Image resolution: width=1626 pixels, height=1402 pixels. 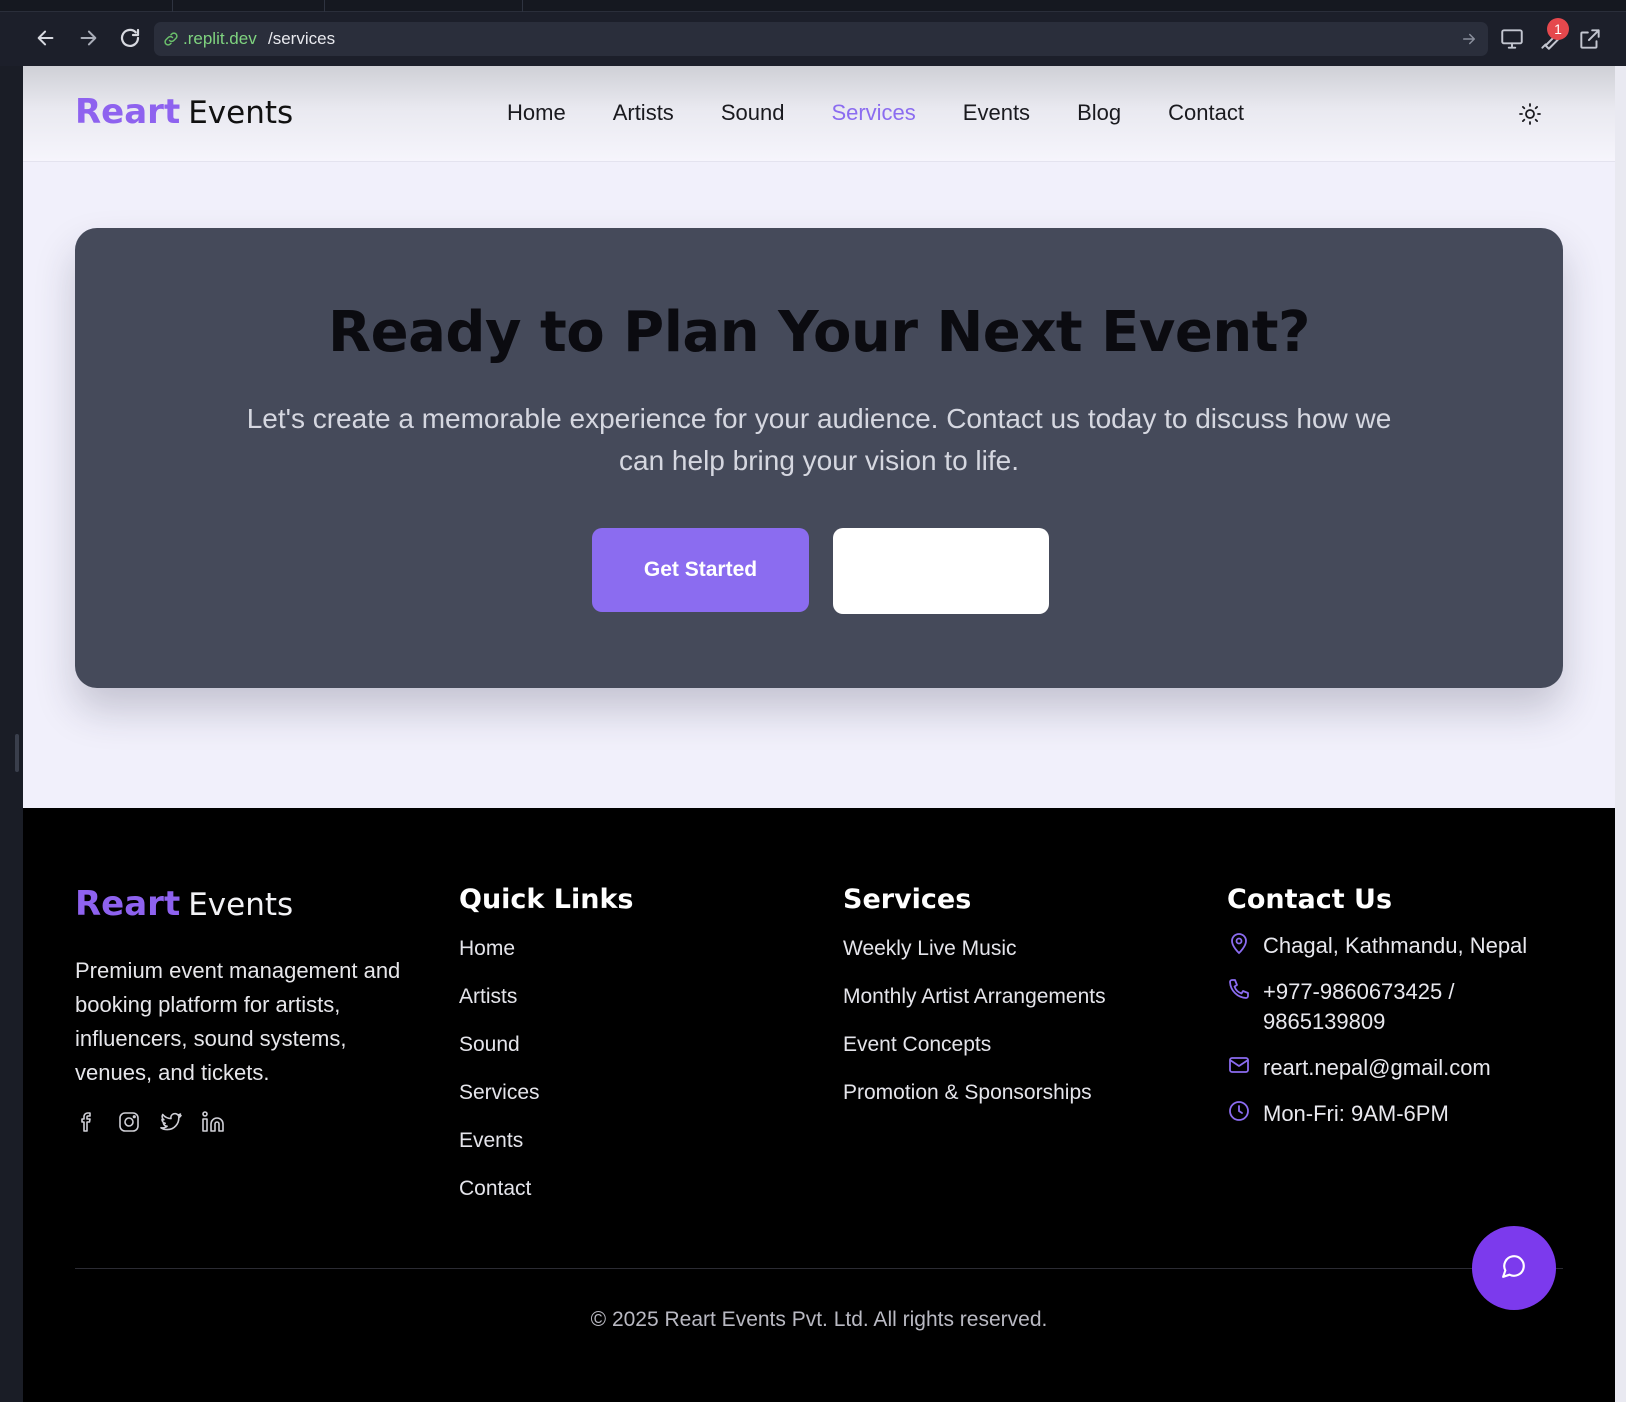 I want to click on back-arrow-icon, so click(x=46, y=38).